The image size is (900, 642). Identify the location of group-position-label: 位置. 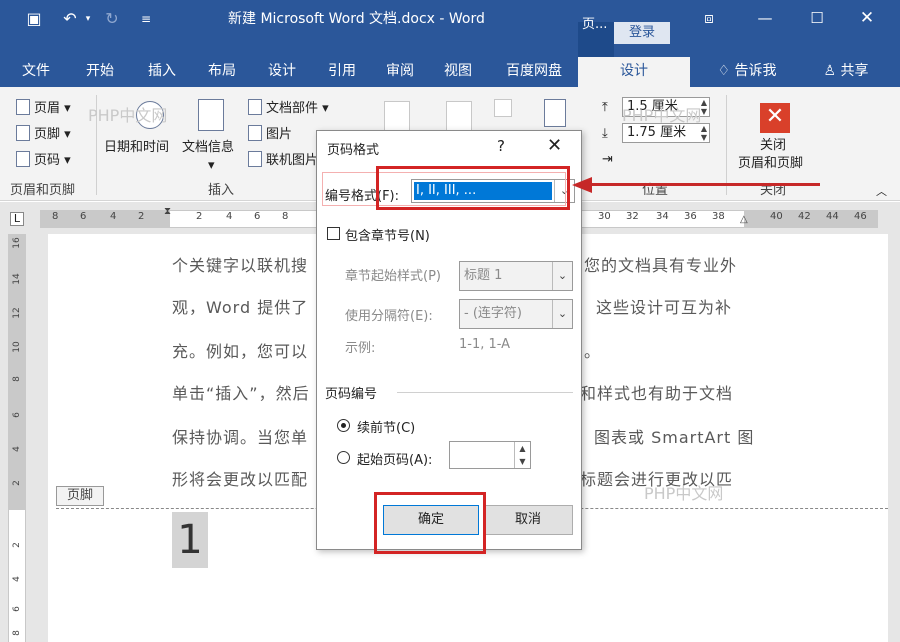
(655, 190).